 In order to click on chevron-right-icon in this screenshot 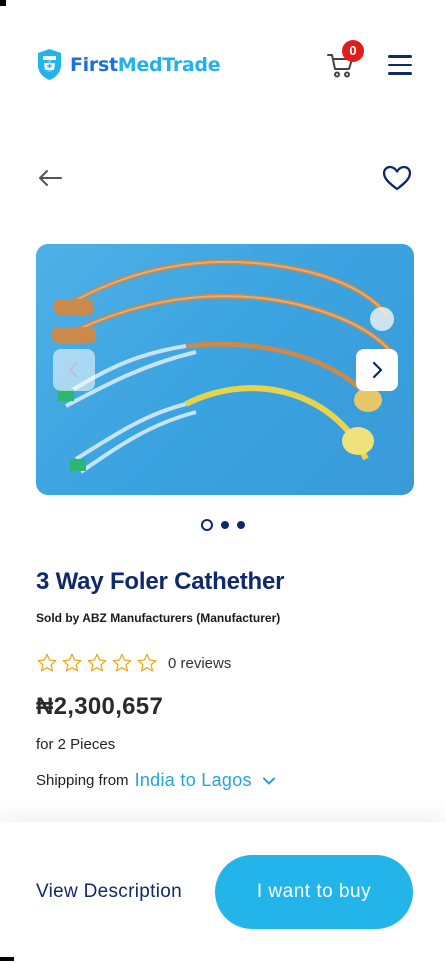, I will do `click(377, 370)`.